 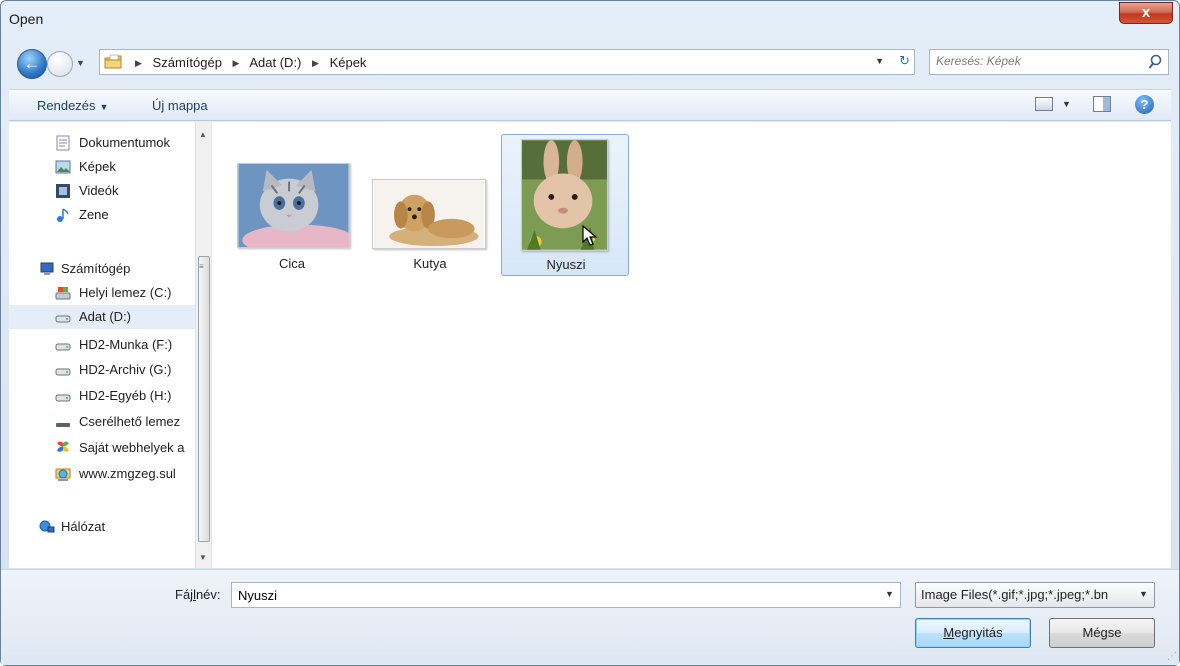 What do you see at coordinates (1036, 61) in the screenshot?
I see `search-input` at bounding box center [1036, 61].